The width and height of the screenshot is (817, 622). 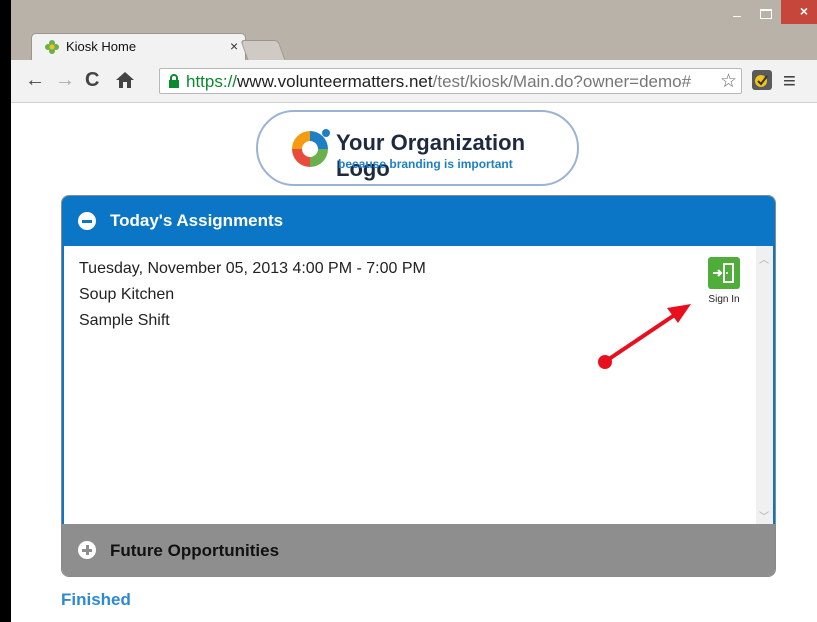 I want to click on annotation-arrow-icon, so click(x=644, y=336).